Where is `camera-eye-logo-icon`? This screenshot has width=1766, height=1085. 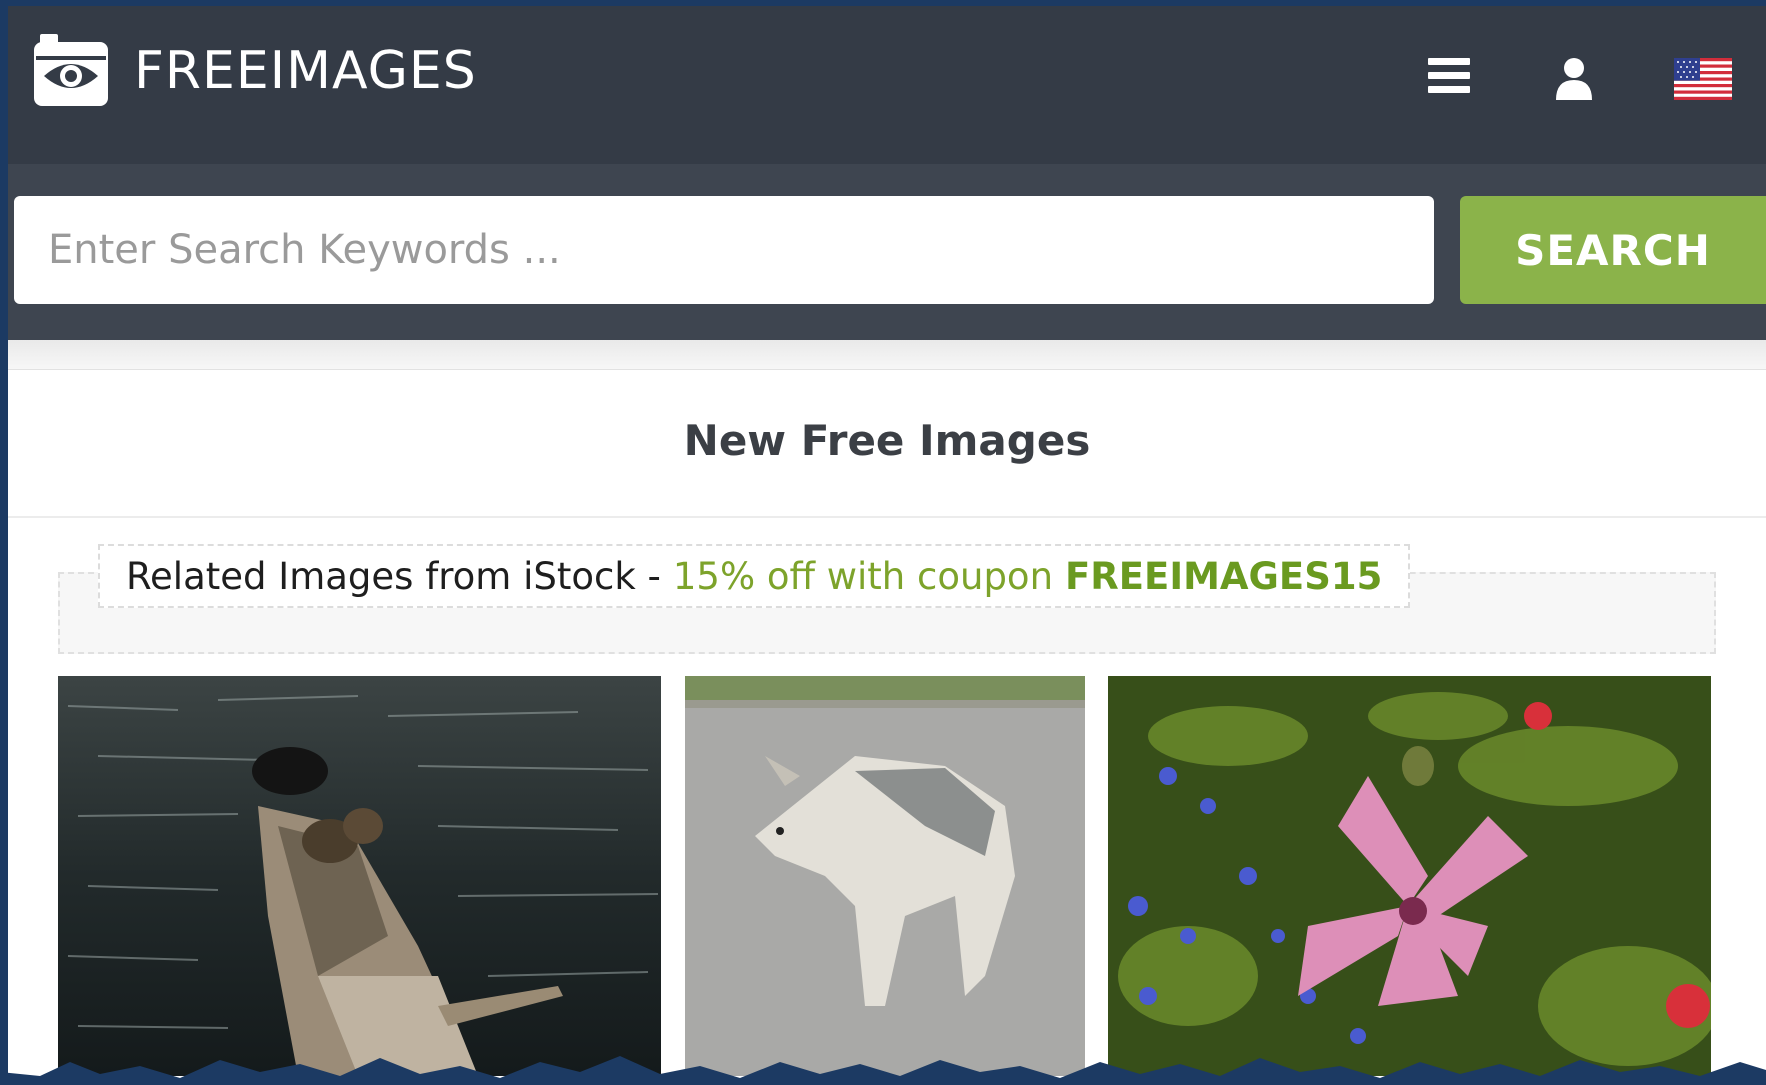 camera-eye-logo-icon is located at coordinates (71, 70).